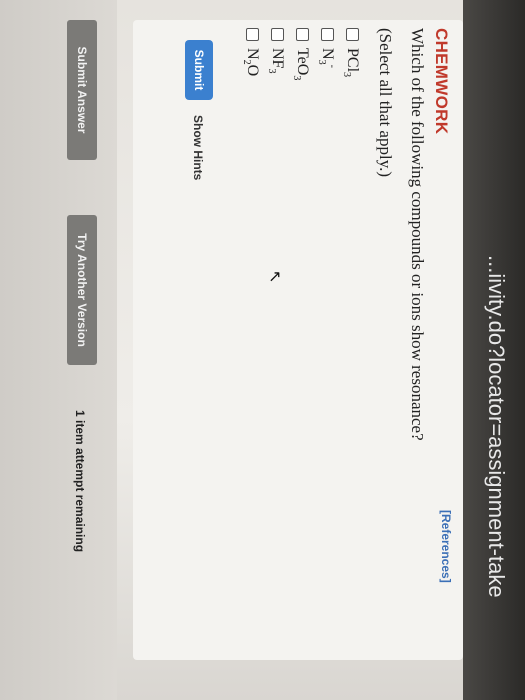 Image resolution: width=525 pixels, height=700 pixels. I want to click on browser-url-bar: ...iivity.do?locator=assignment-take, so click(494, 350).